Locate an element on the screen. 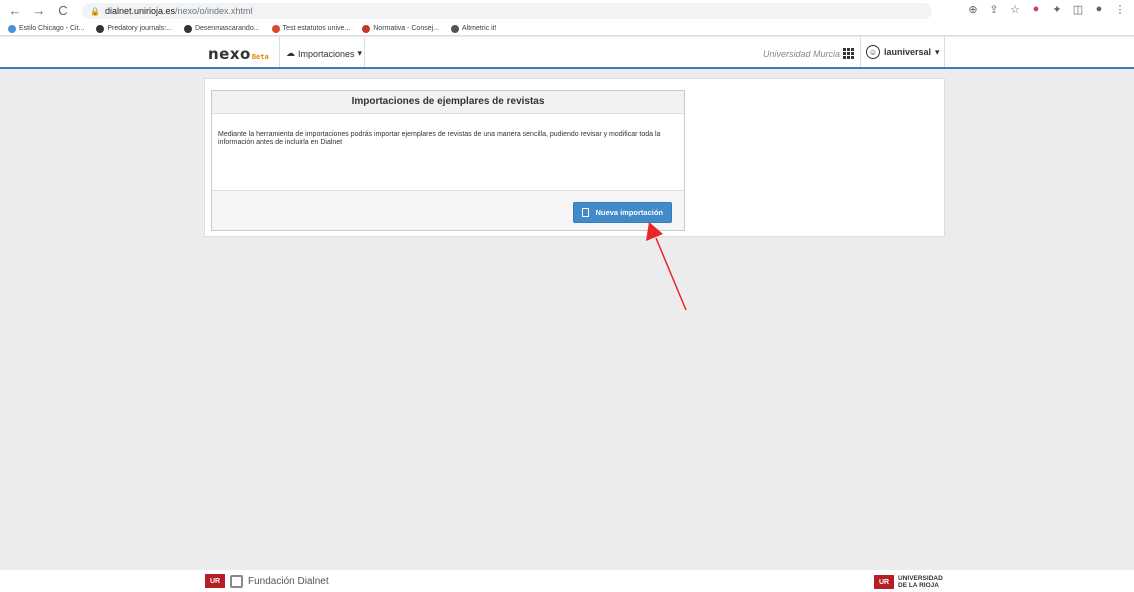  fundacion-text: Fundación Dialnet is located at coordinates (288, 581).